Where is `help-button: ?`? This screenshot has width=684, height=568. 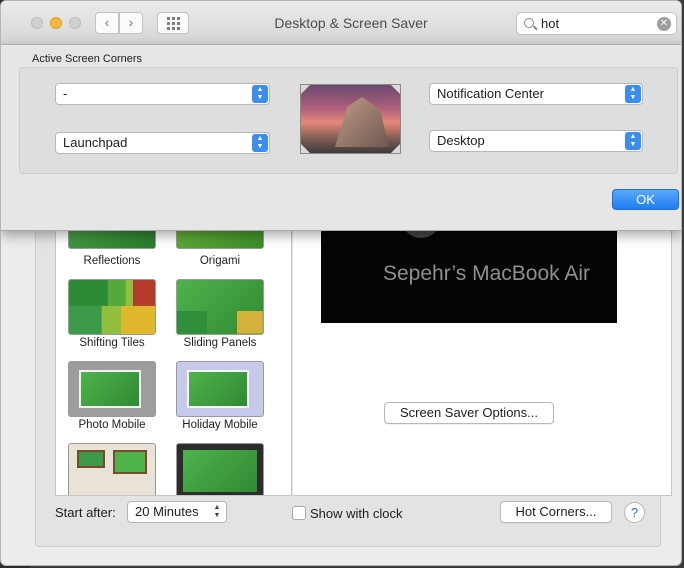 help-button: ? is located at coordinates (634, 512).